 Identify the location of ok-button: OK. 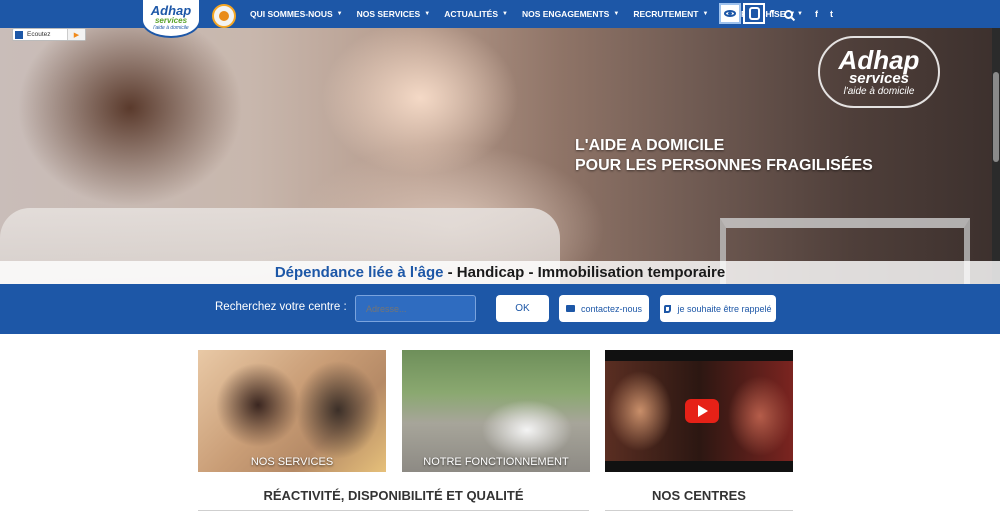
(522, 308).